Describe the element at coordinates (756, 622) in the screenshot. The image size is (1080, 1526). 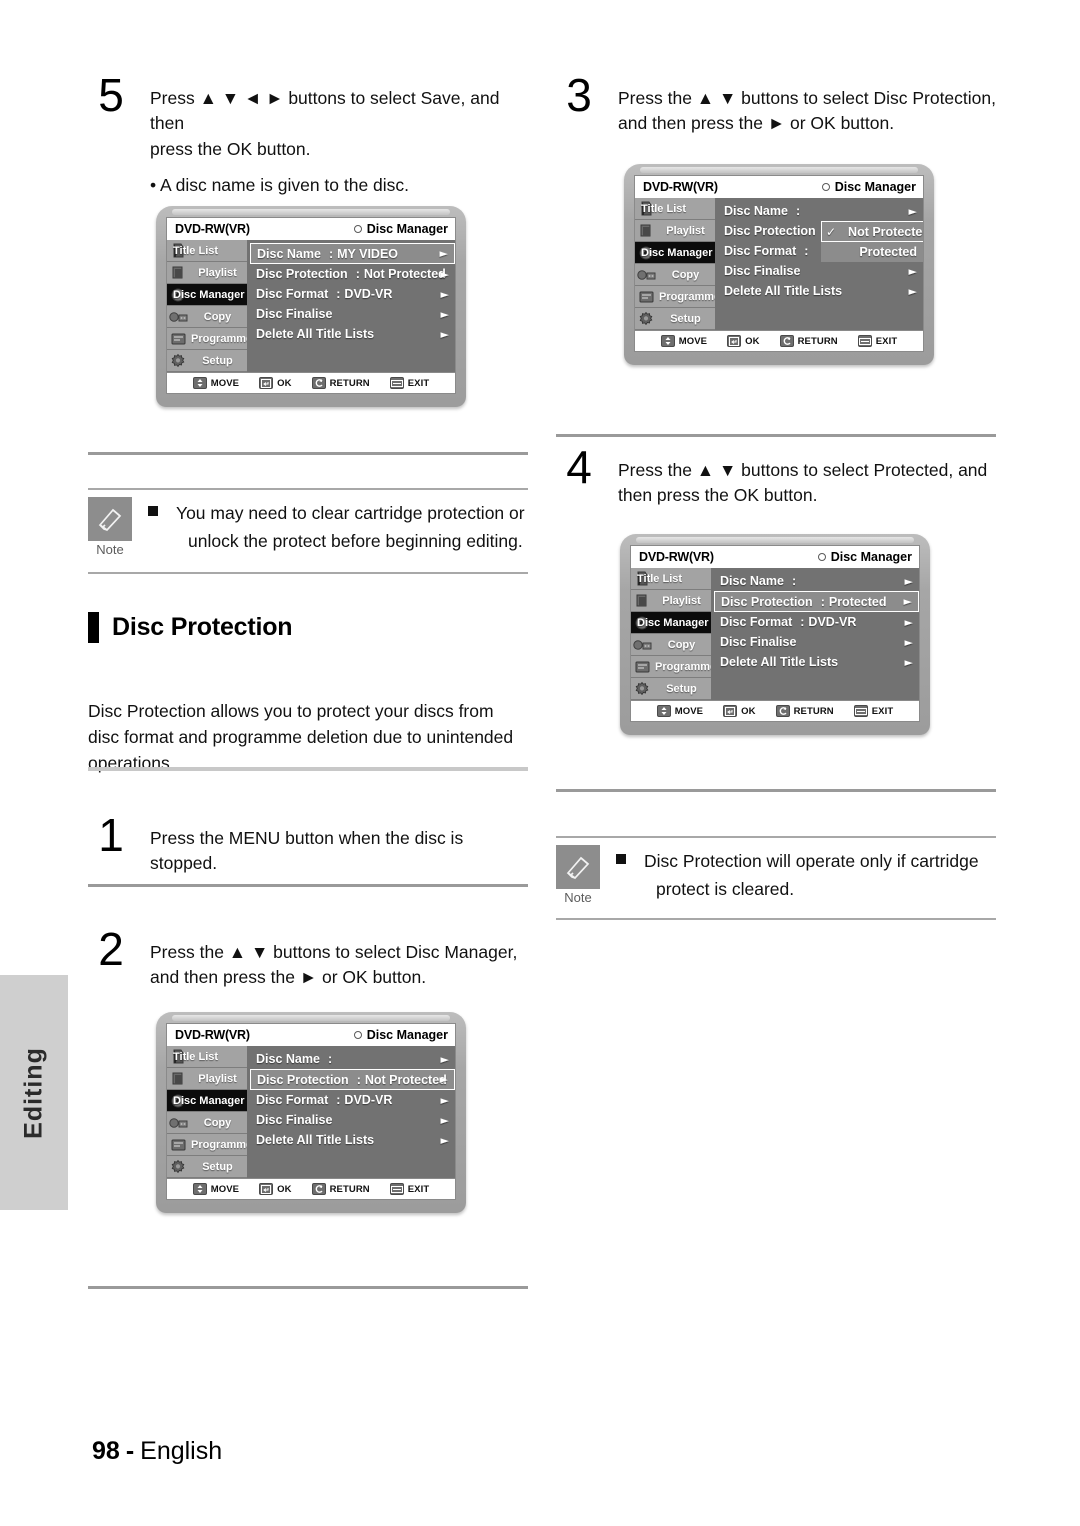
I see `osd-menu-row-label: Disc Format` at that location.